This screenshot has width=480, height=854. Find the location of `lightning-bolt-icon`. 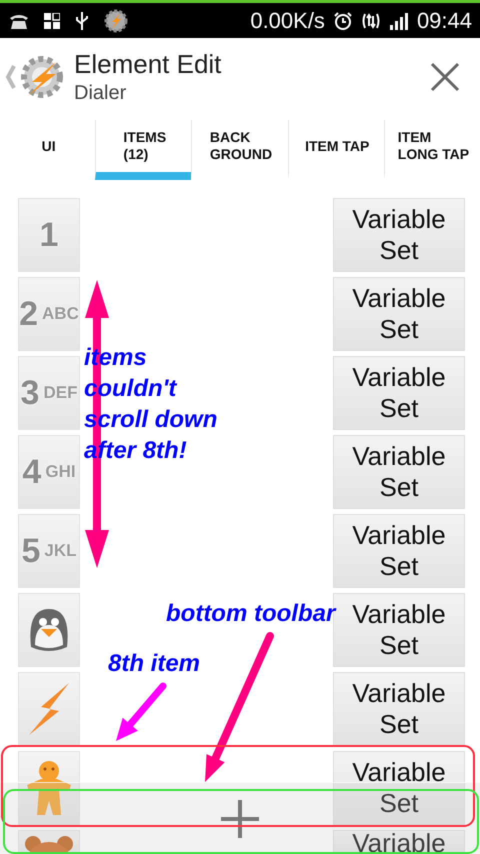

lightning-bolt-icon is located at coordinates (49, 709).